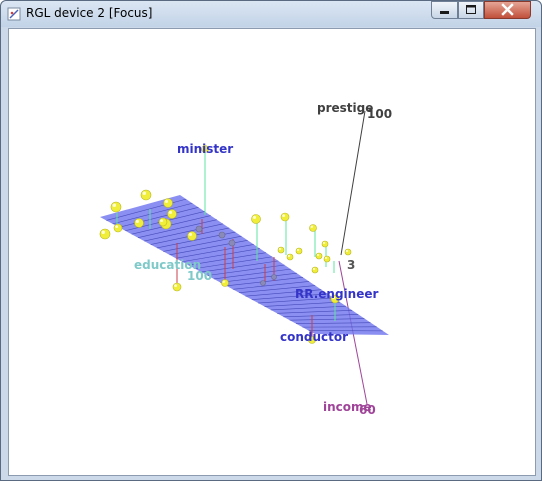 This screenshot has width=542, height=481. What do you see at coordinates (199, 276) in the screenshot?
I see `education-axis-tick: 100` at bounding box center [199, 276].